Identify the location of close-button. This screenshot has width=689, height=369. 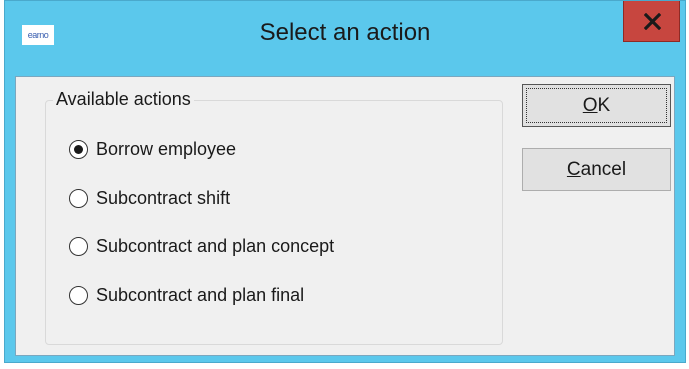
(651, 21).